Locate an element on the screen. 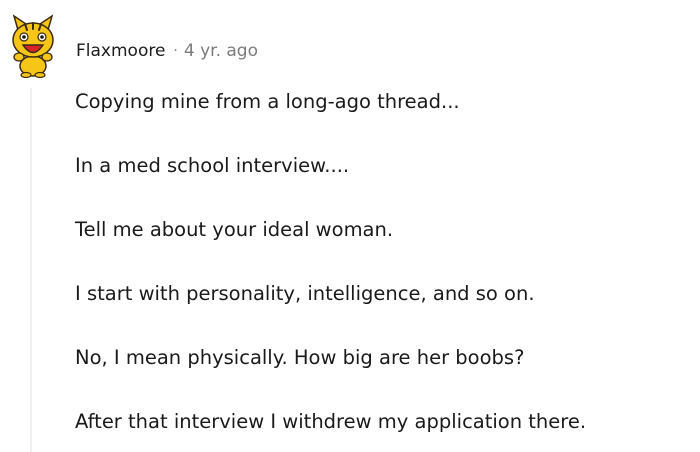 The width and height of the screenshot is (700, 452). comment-paragraph: Tell me about your ideal woman. is located at coordinates (234, 229).